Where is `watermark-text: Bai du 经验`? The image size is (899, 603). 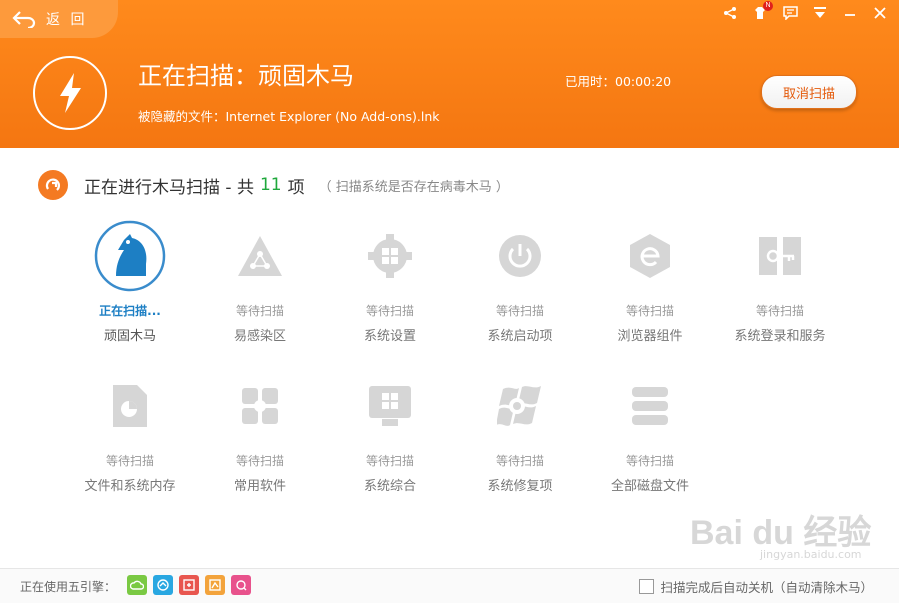
watermark-text: Bai du 经验 is located at coordinates (781, 533).